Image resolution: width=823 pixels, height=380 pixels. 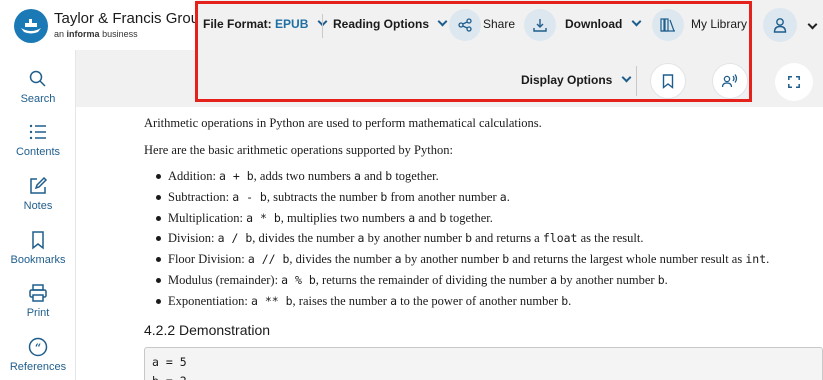 I want to click on inline-code: a / b, so click(x=235, y=238).